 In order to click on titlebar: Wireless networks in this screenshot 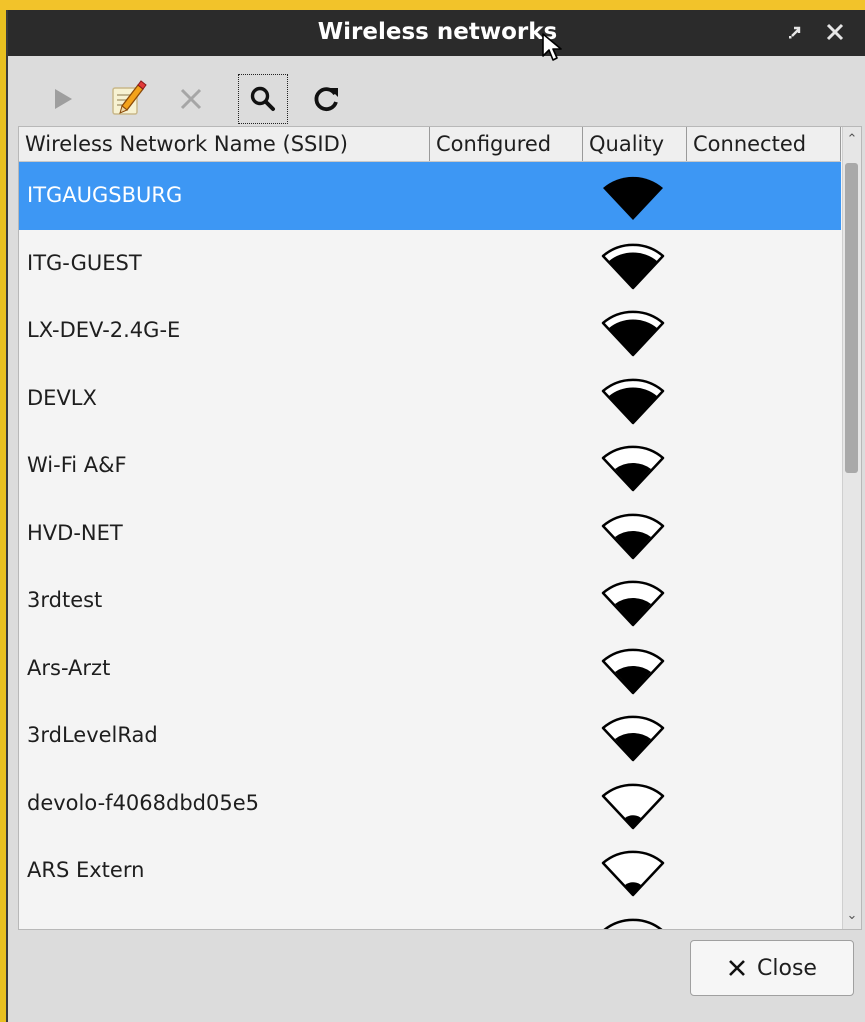, I will do `click(436, 33)`.